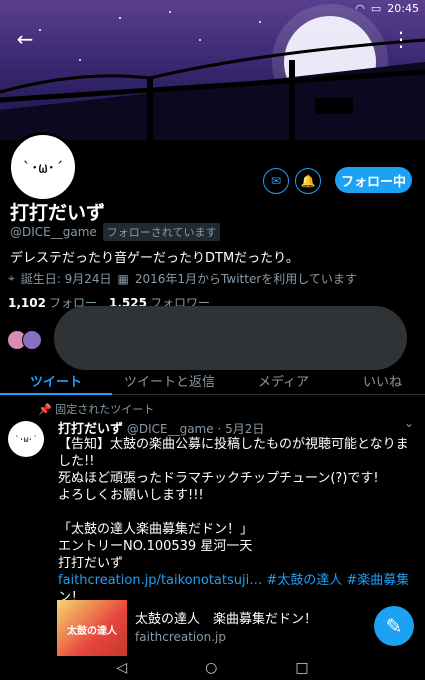 This screenshot has height=680, width=425. I want to click on tweet-line: 死ぬほど頑張ったドラマチックチップチューン(?)です!, so click(218, 478).